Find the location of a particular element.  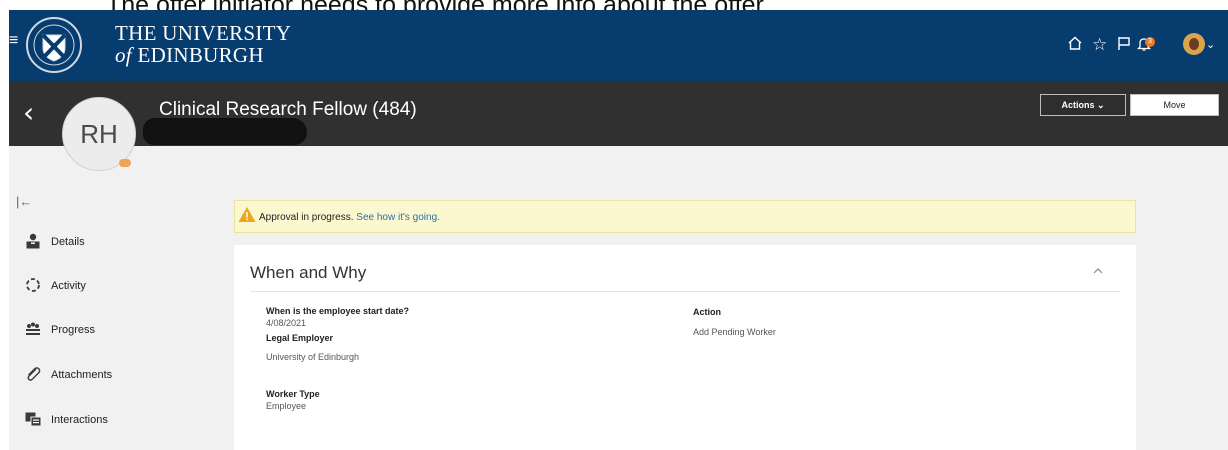

person-icon is located at coordinates (33, 241).